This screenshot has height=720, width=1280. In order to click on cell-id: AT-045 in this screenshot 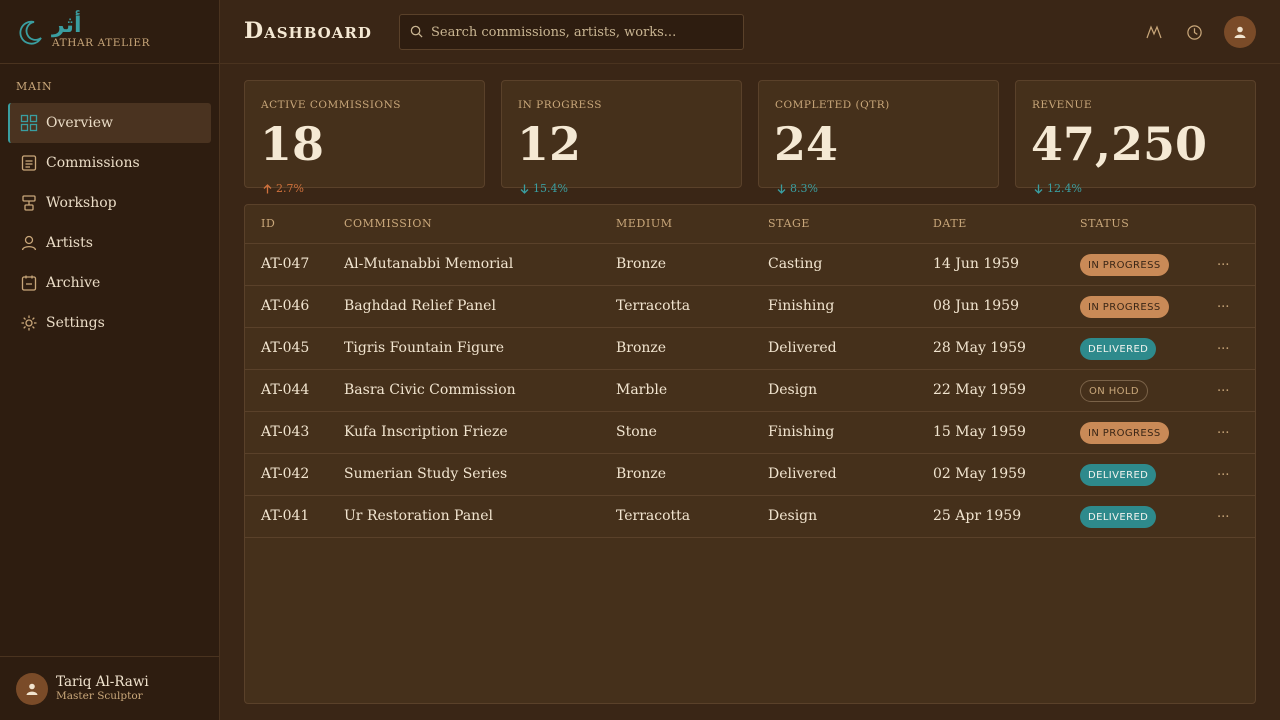, I will do `click(285, 348)`.